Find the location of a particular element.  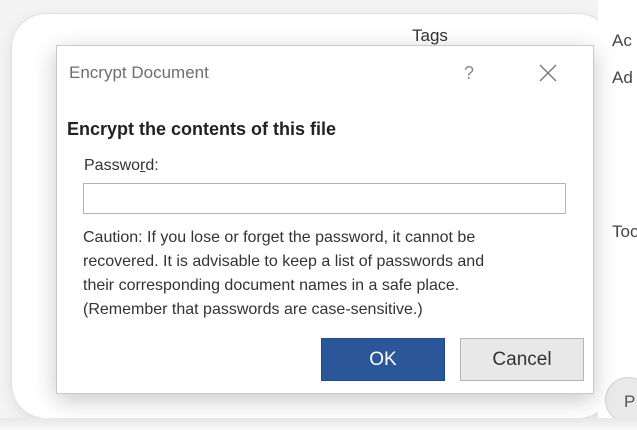

cancel-button: Cancel is located at coordinates (522, 359).